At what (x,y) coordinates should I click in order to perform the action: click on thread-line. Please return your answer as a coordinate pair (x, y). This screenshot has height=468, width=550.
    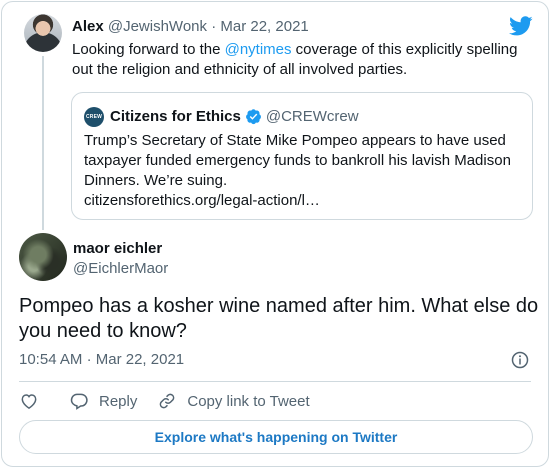
    Looking at the image, I should click on (43, 143).